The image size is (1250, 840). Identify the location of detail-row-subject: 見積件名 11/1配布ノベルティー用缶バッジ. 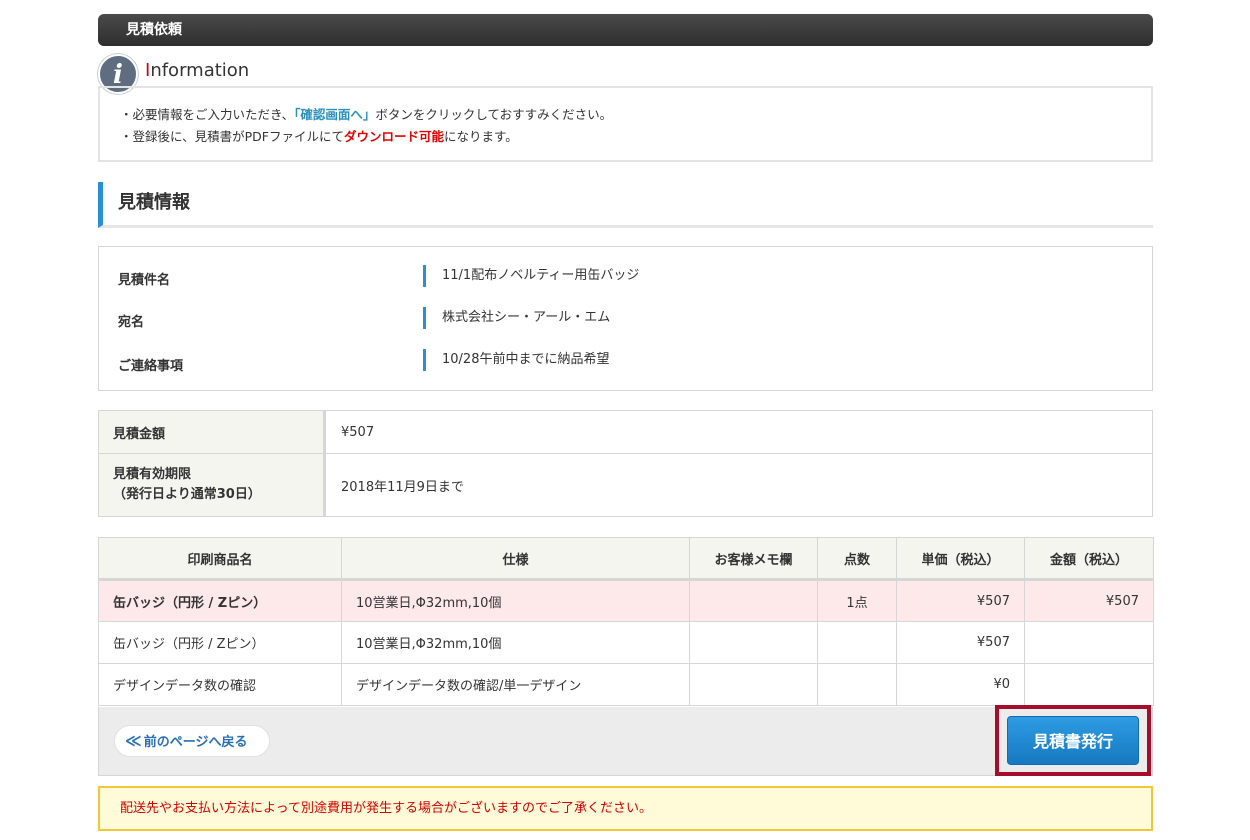
(625, 277).